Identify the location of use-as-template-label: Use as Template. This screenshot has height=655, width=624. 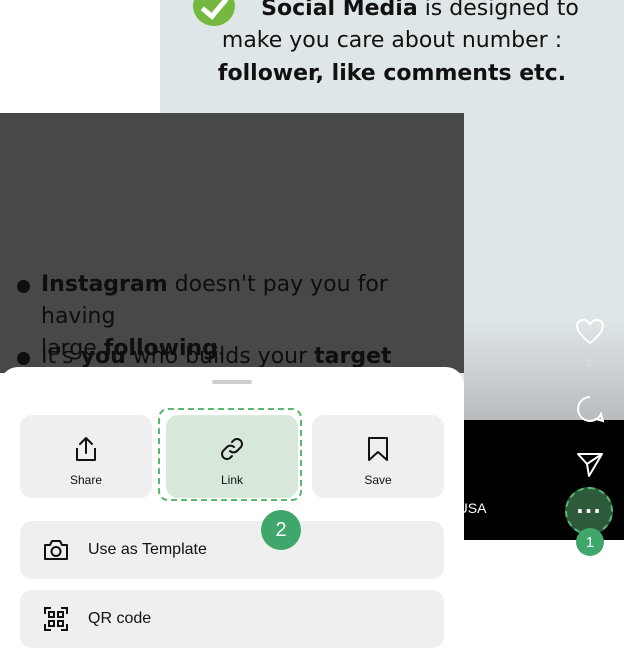
(147, 549).